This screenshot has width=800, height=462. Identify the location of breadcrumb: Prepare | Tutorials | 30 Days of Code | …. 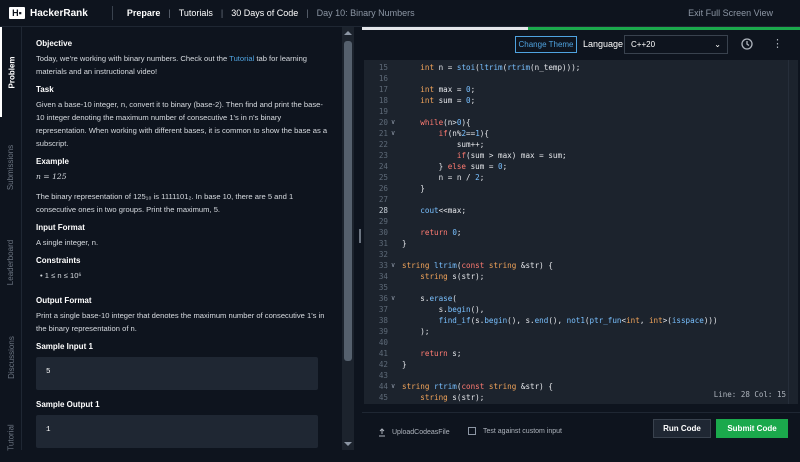
(263, 13).